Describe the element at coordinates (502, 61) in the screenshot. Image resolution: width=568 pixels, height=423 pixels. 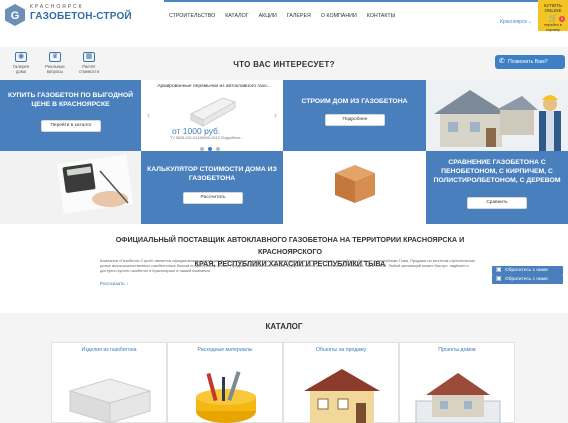
I see `phone-icon: ✆` at that location.